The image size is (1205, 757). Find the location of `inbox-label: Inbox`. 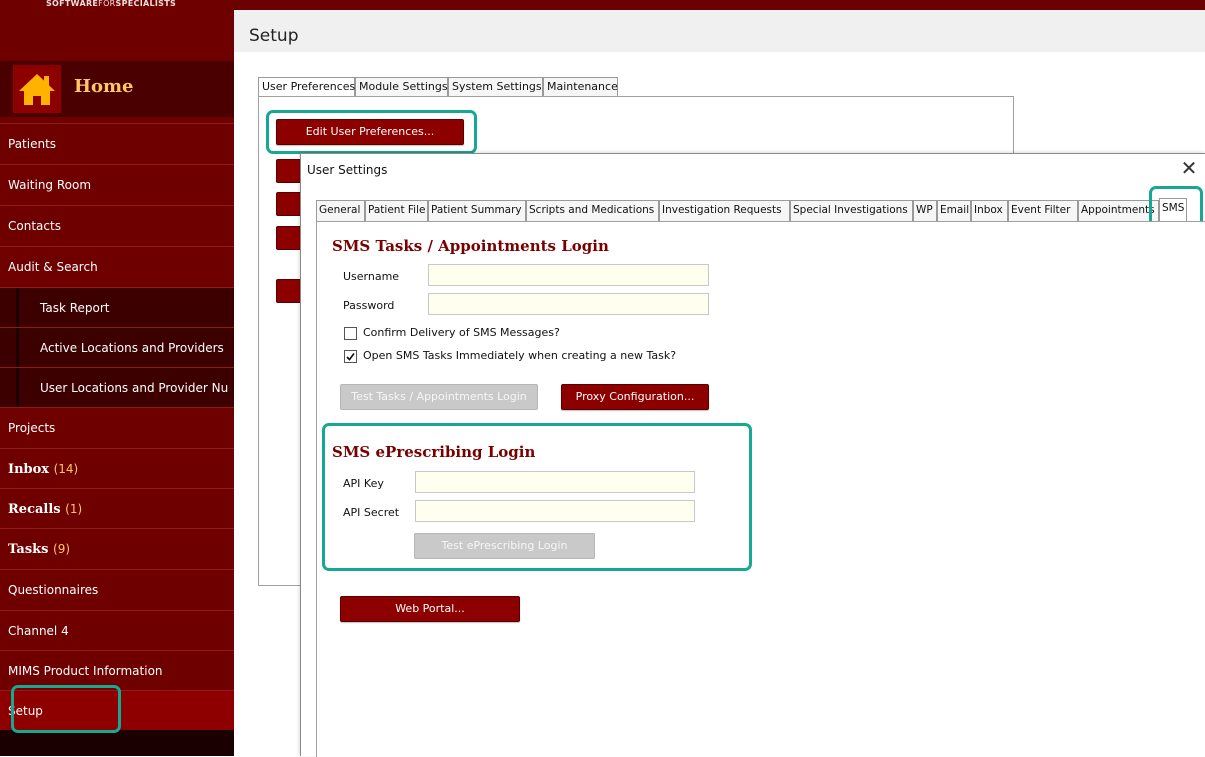

inbox-label: Inbox is located at coordinates (29, 469).